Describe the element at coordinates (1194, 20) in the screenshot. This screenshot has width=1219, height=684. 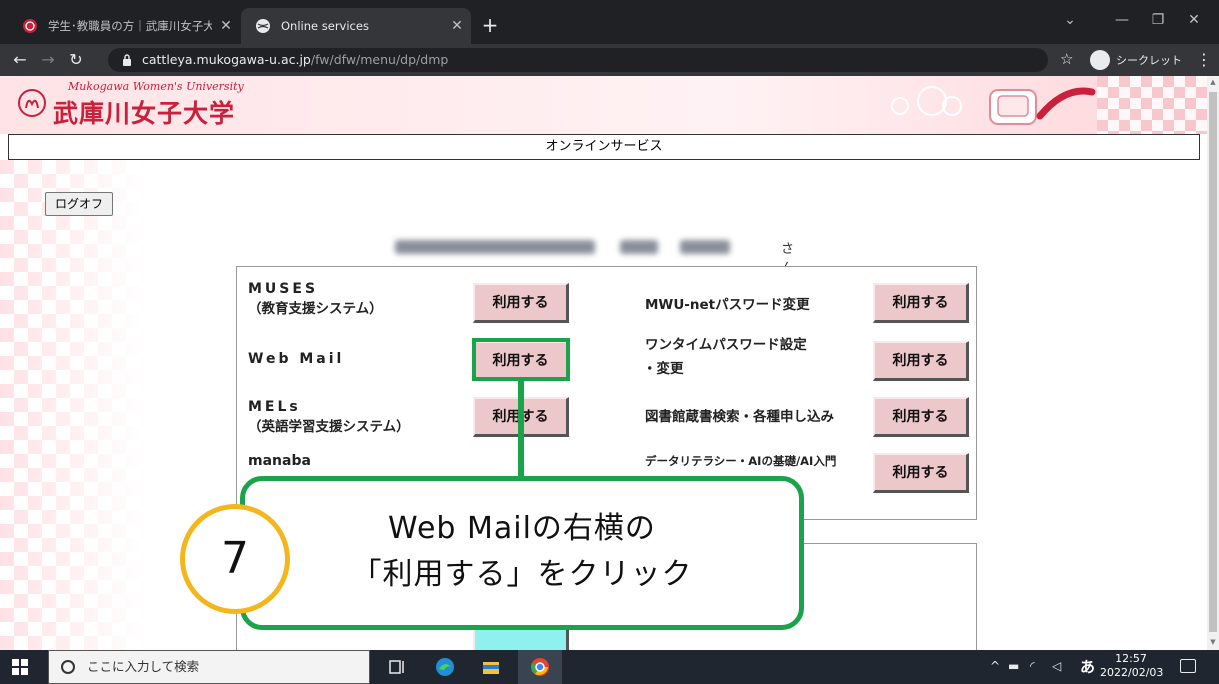
I see `close-window-button: ✕` at that location.